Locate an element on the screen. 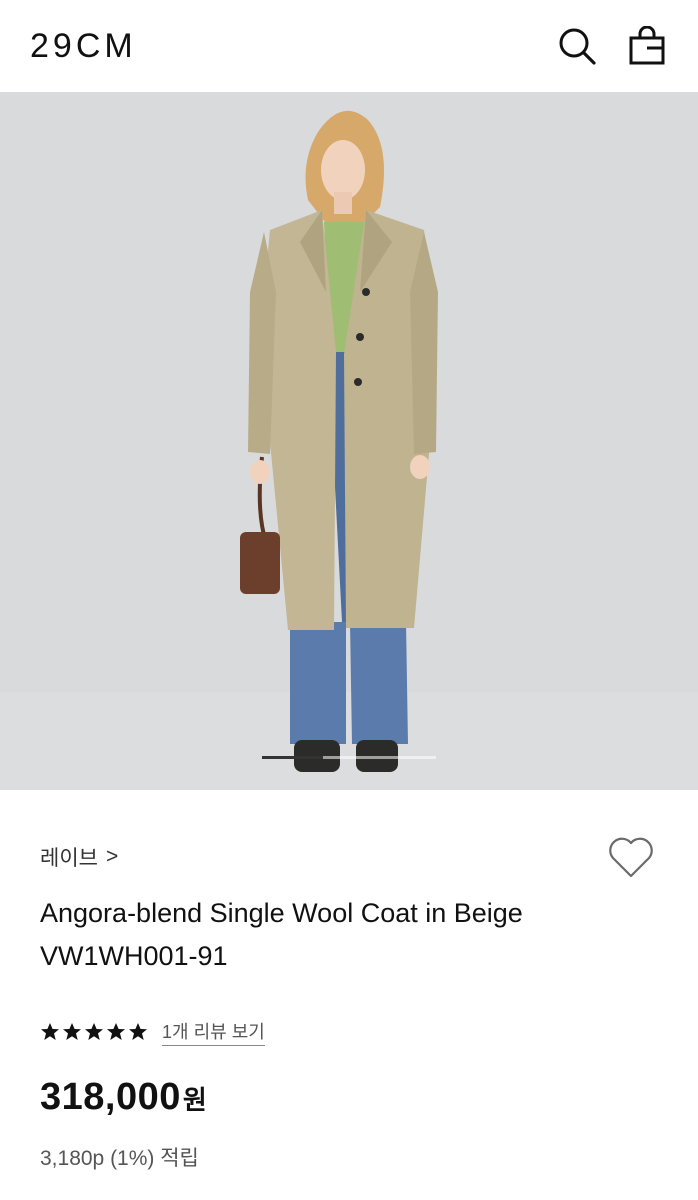 Image resolution: width=698 pixels, height=1200 pixels. price: 318,000 원 is located at coordinates (123, 1097).